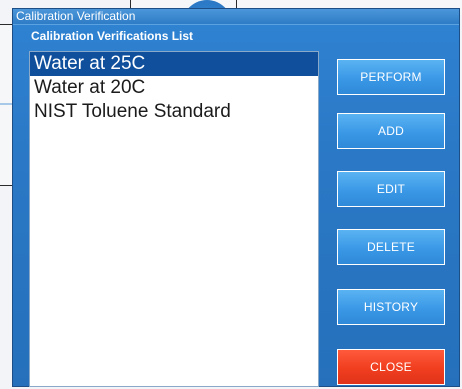 The height and width of the screenshot is (389, 462). Describe the element at coordinates (391, 77) in the screenshot. I see `perform-button: PERFORM` at that location.